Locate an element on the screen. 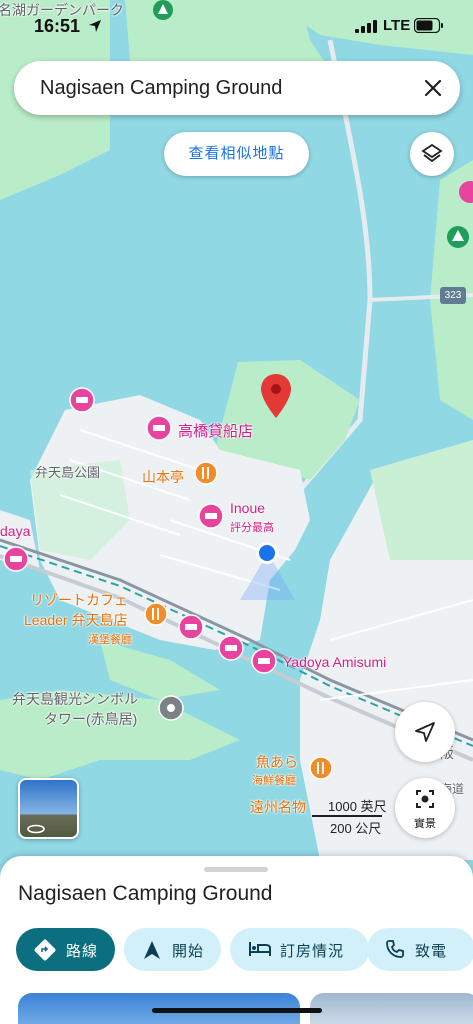  my-location-button is located at coordinates (425, 732).